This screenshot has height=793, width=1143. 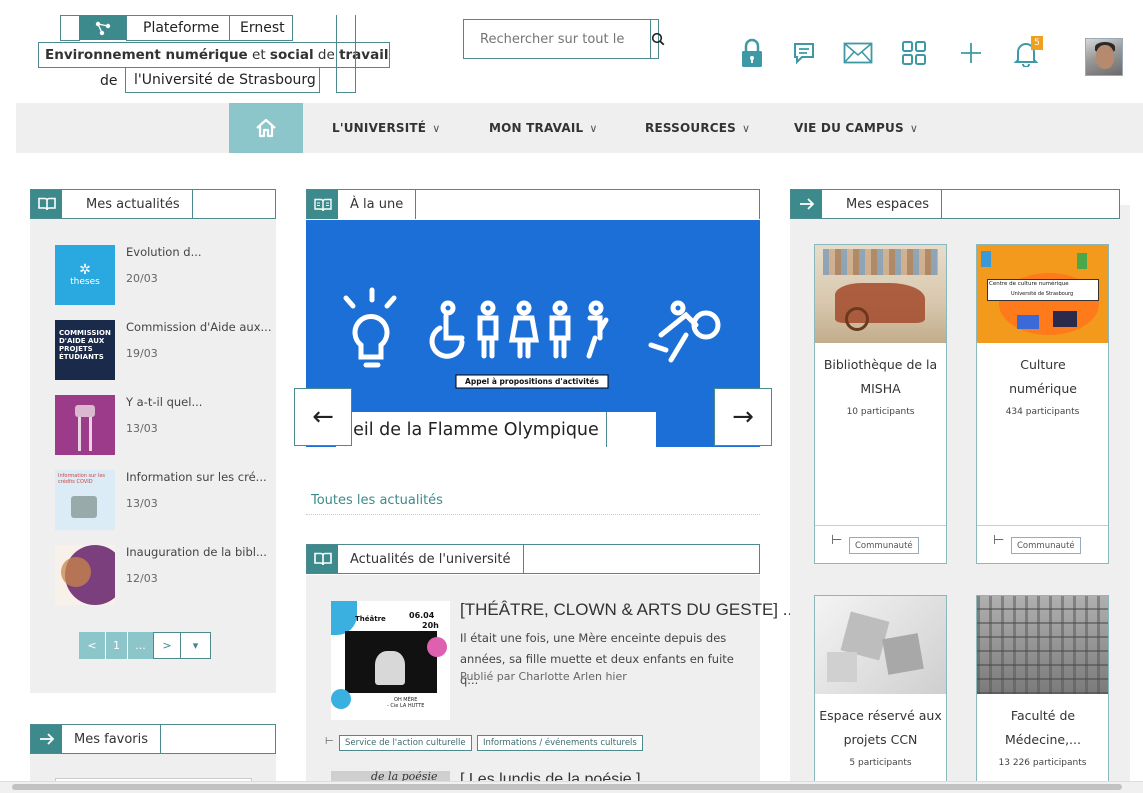 What do you see at coordinates (880, 763) in the screenshot?
I see `space-count: 5 participants` at bounding box center [880, 763].